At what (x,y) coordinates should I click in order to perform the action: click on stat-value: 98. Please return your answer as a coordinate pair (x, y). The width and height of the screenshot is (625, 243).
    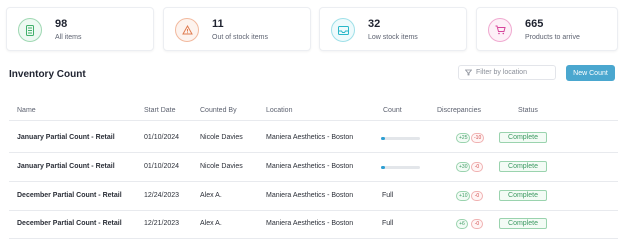
    Looking at the image, I should click on (61, 24).